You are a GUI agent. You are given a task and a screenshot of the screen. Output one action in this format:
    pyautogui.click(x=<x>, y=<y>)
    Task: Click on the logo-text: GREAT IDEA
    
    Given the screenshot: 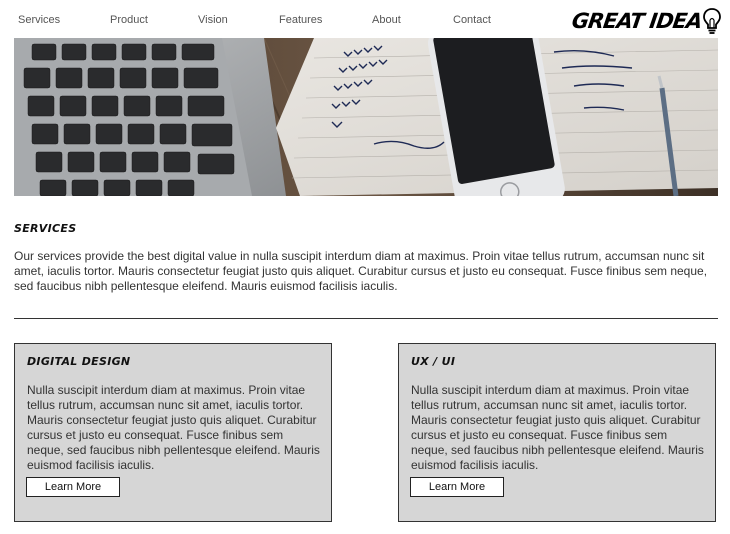 What is the action you would take?
    pyautogui.click(x=637, y=21)
    